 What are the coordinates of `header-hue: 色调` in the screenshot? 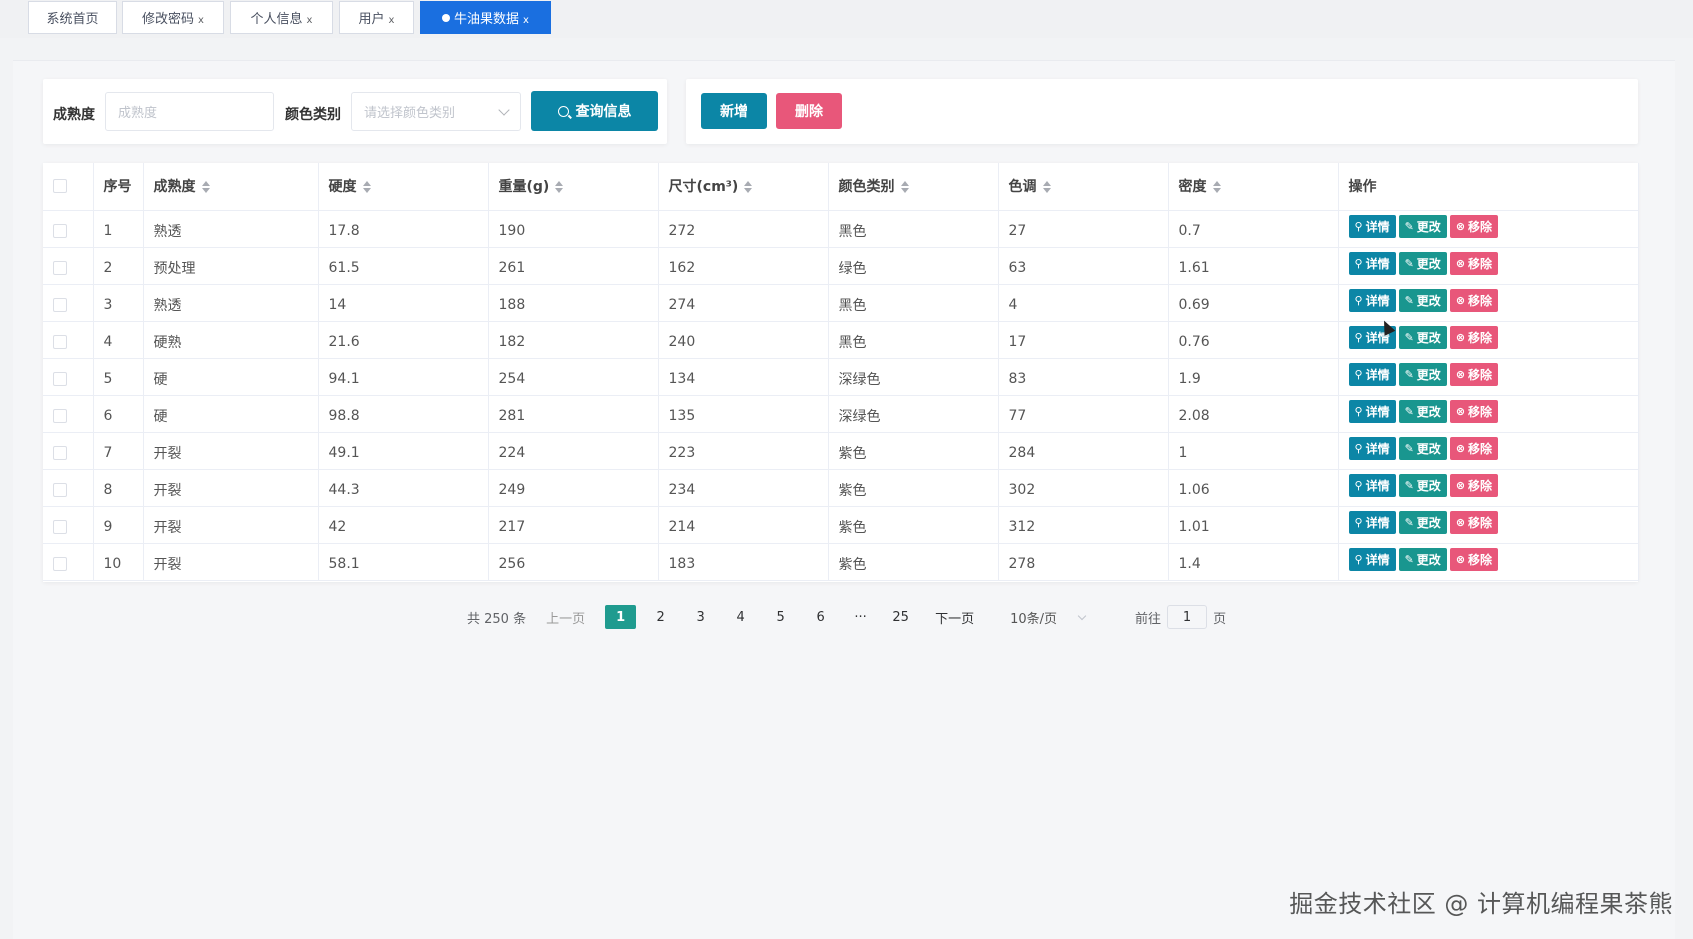 It's located at (1083, 187).